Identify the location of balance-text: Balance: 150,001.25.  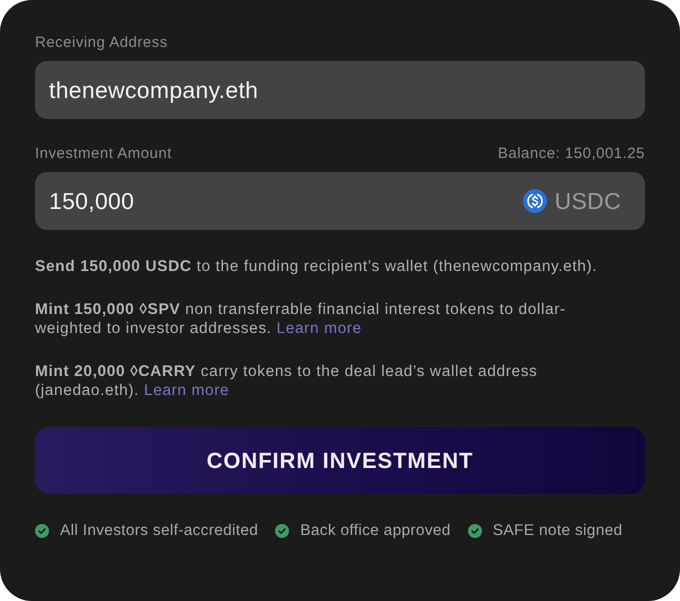
(571, 154).